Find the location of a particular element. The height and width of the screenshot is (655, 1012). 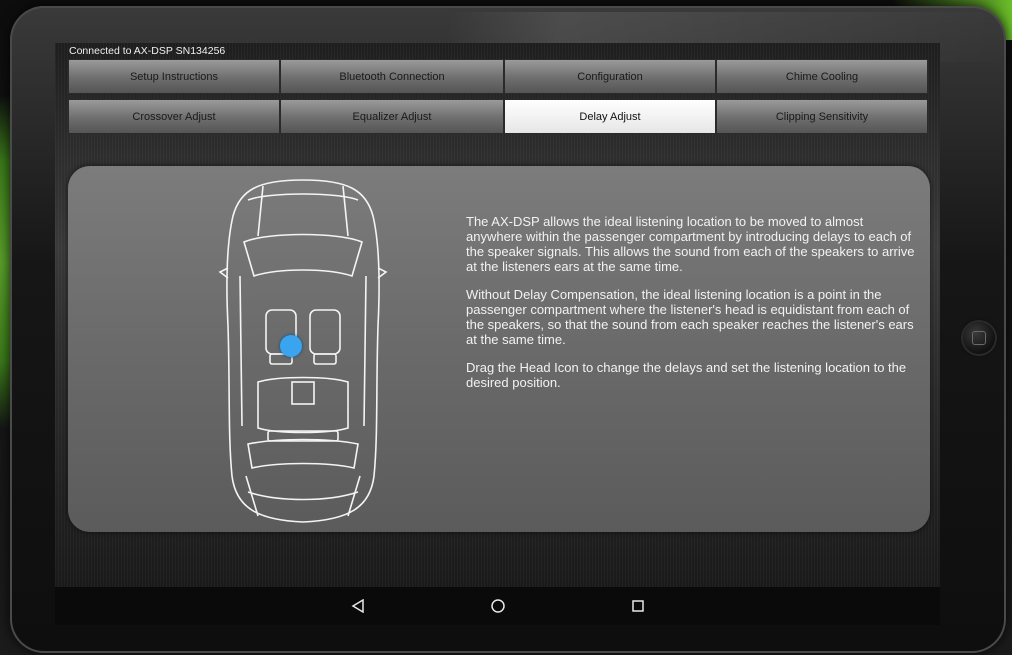

tab-chime-cooling: Chime Cooling is located at coordinates (822, 76).